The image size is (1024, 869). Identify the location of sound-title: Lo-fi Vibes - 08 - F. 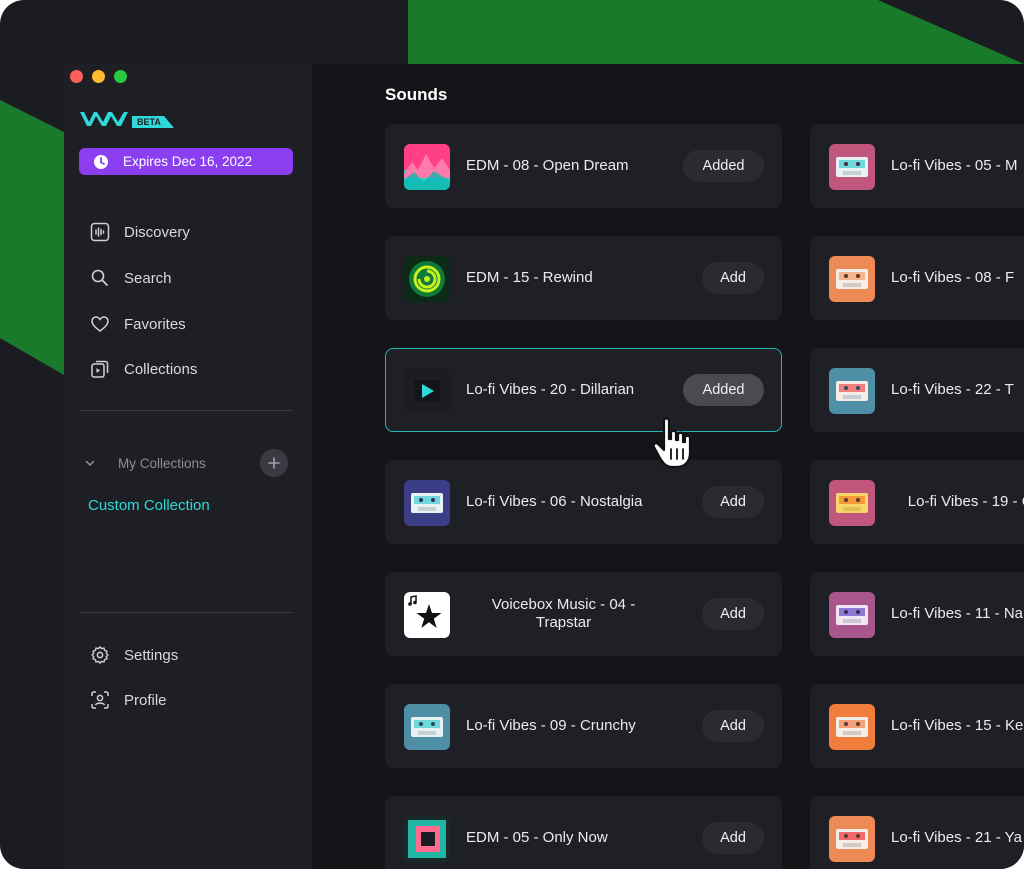
(953, 277).